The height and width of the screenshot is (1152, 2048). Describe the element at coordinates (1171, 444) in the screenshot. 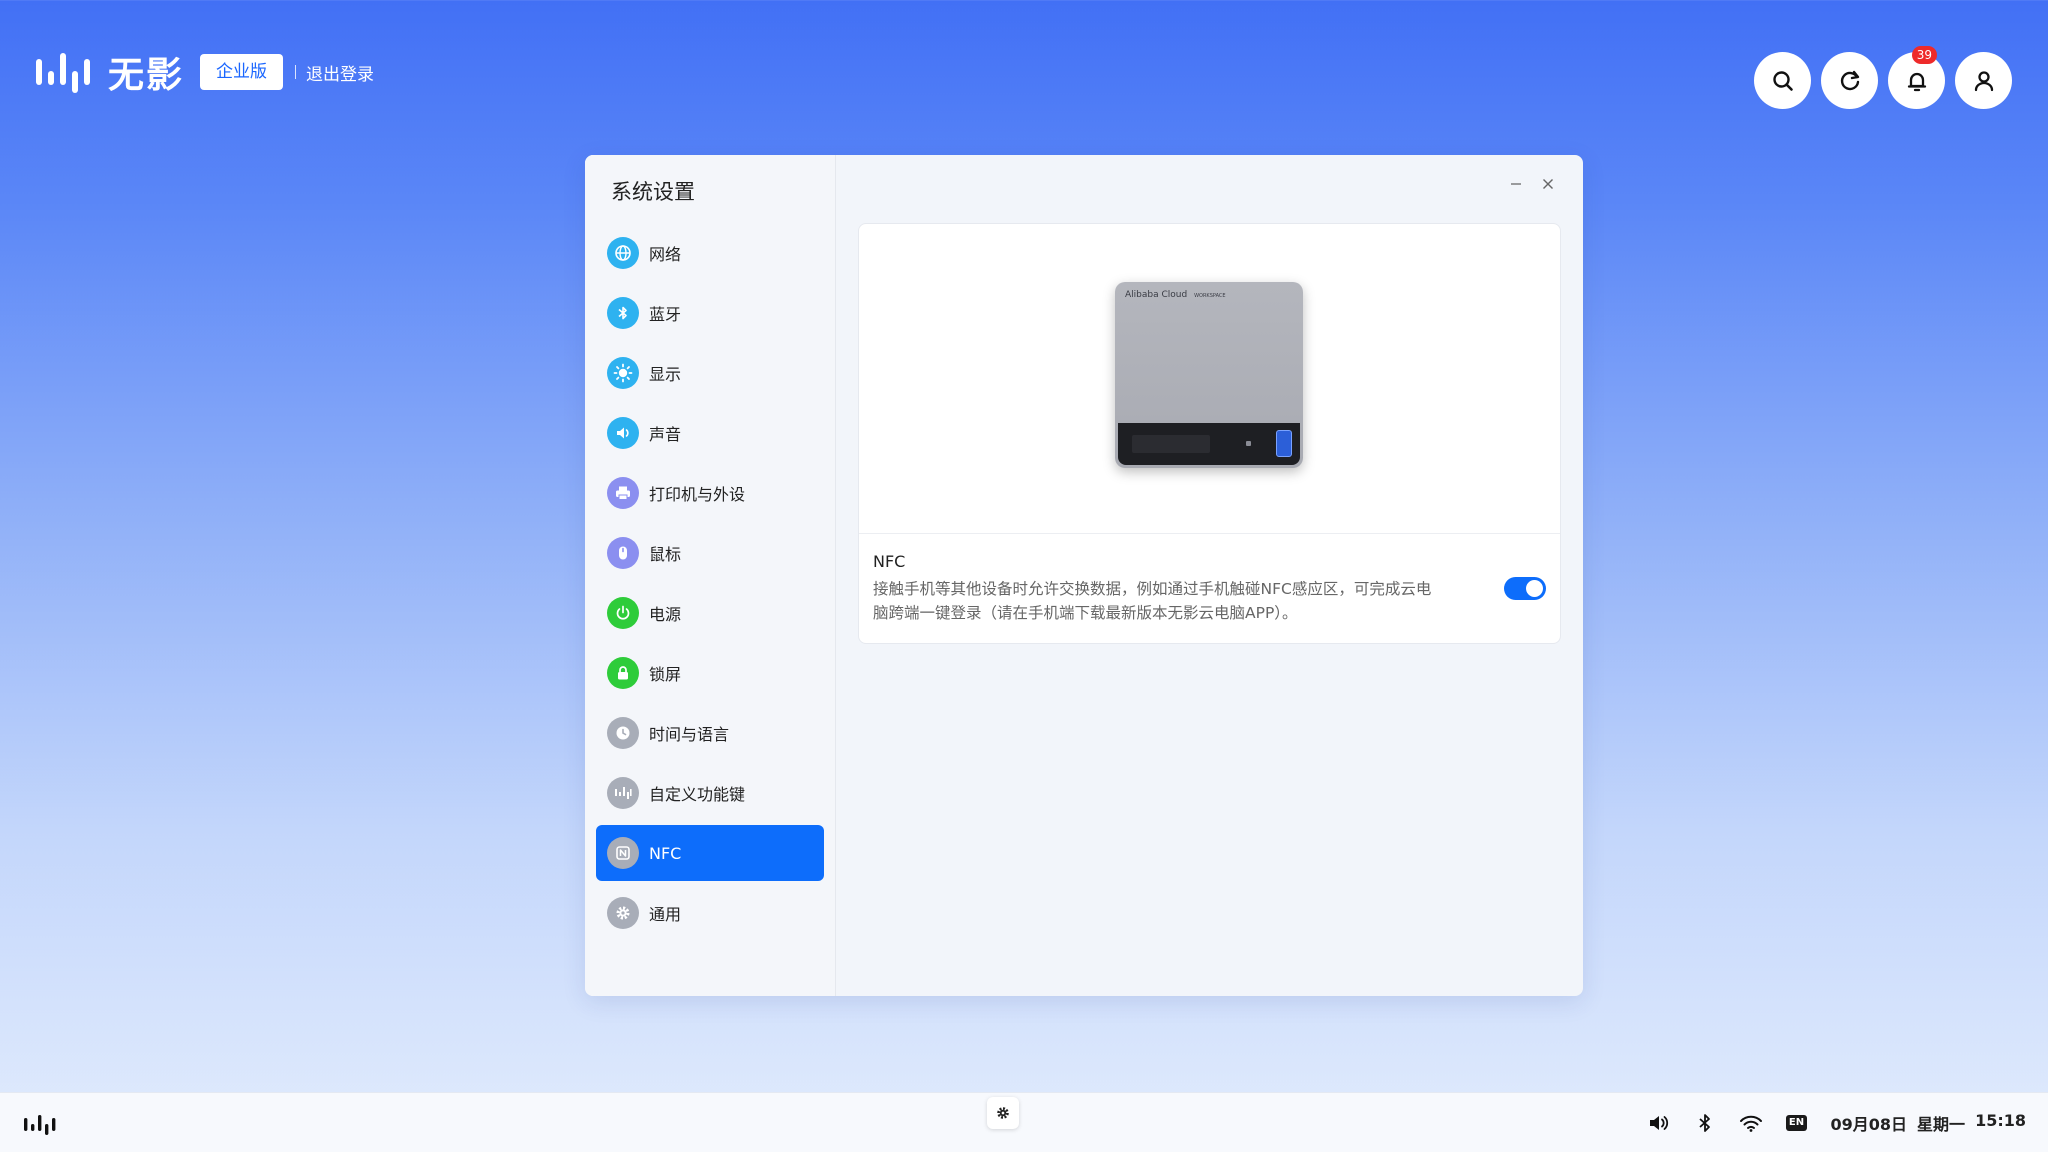

I see `device-slot` at that location.